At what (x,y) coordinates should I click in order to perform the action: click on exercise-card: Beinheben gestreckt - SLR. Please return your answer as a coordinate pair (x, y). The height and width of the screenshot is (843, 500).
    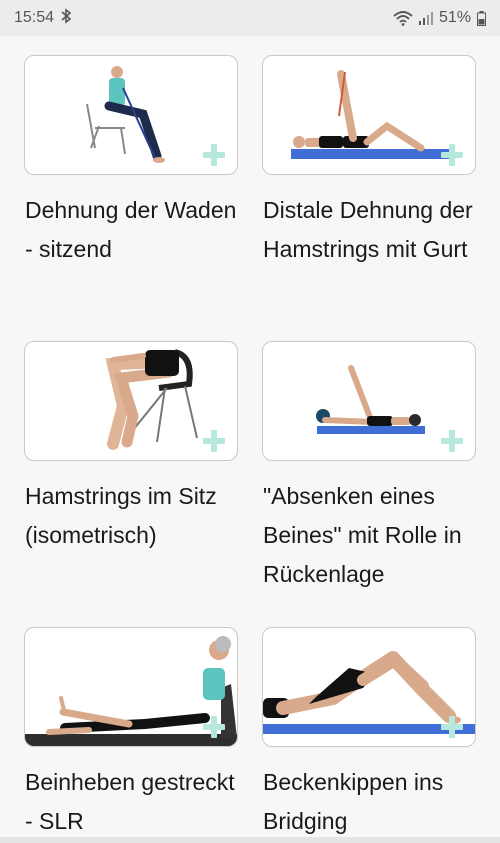
    Looking at the image, I should click on (131, 734).